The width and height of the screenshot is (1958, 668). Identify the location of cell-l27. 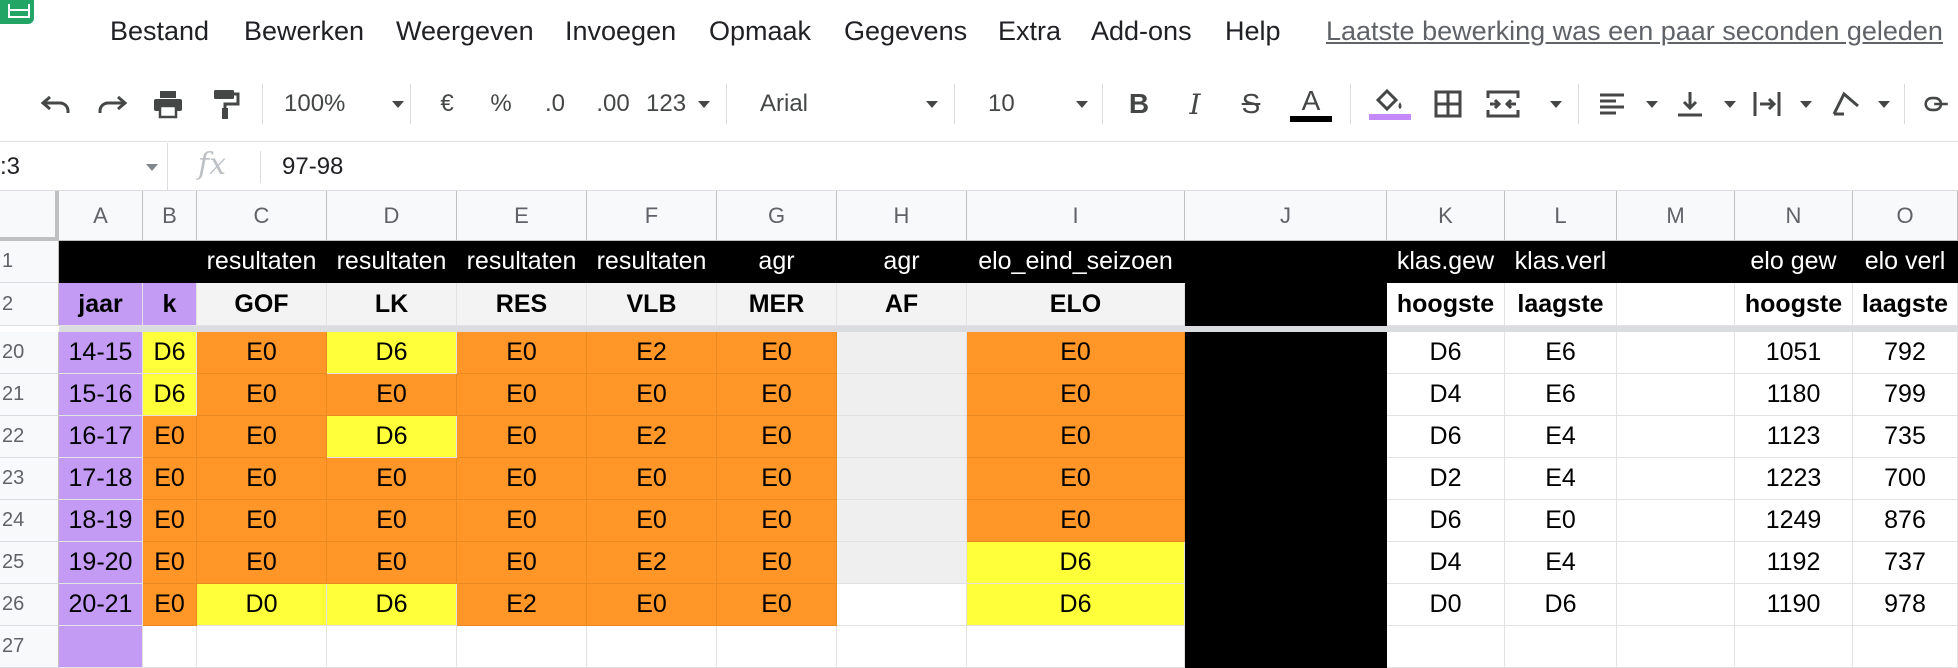
(1561, 647).